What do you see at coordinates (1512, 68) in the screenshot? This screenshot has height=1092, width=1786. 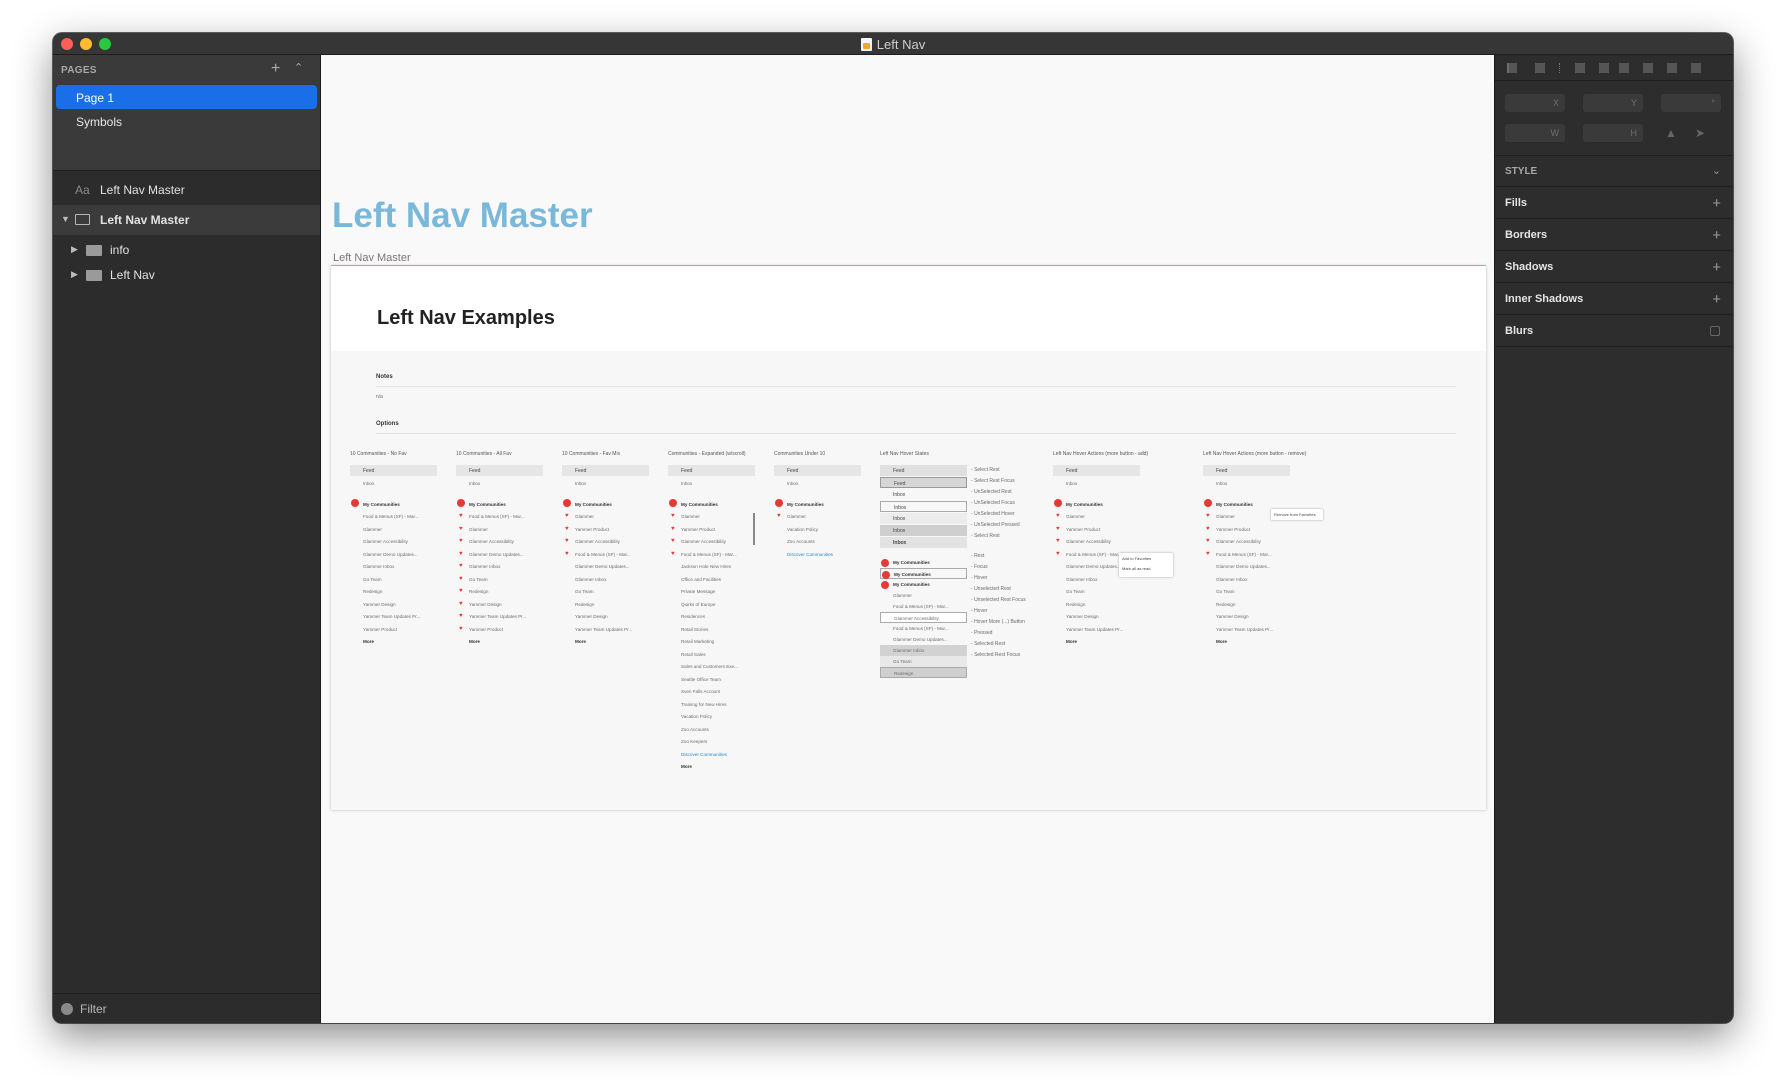 I see `align-left-icon` at bounding box center [1512, 68].